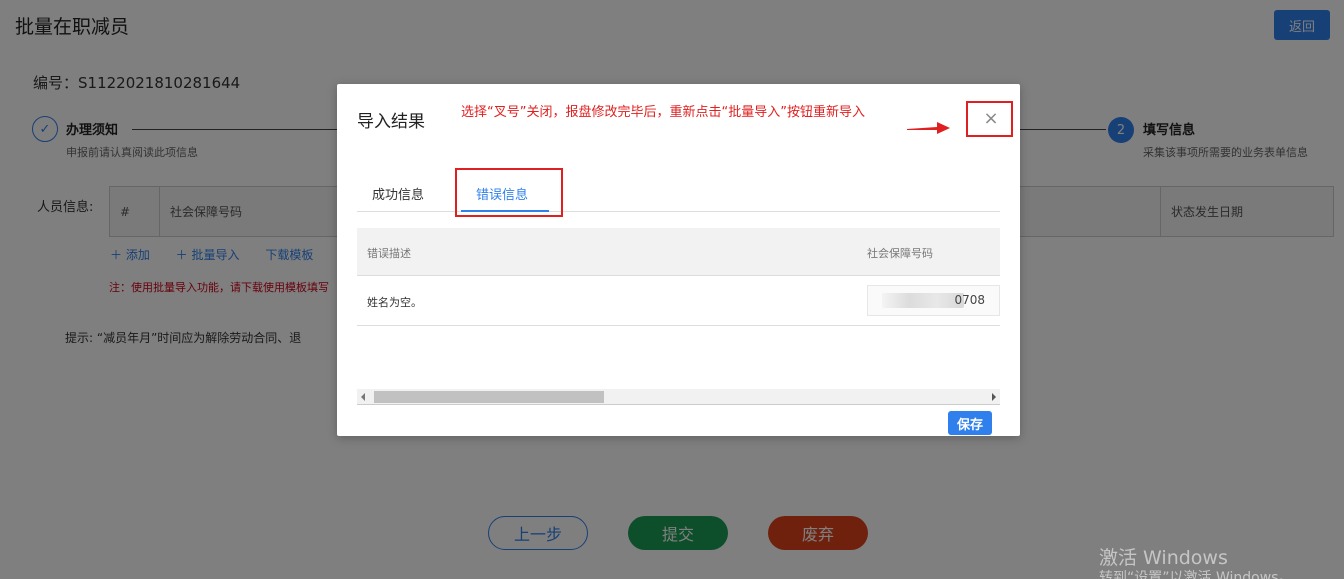 The height and width of the screenshot is (579, 1344). Describe the element at coordinates (1163, 558) in the screenshot. I see `activation-watermark: 激活 Windows` at that location.